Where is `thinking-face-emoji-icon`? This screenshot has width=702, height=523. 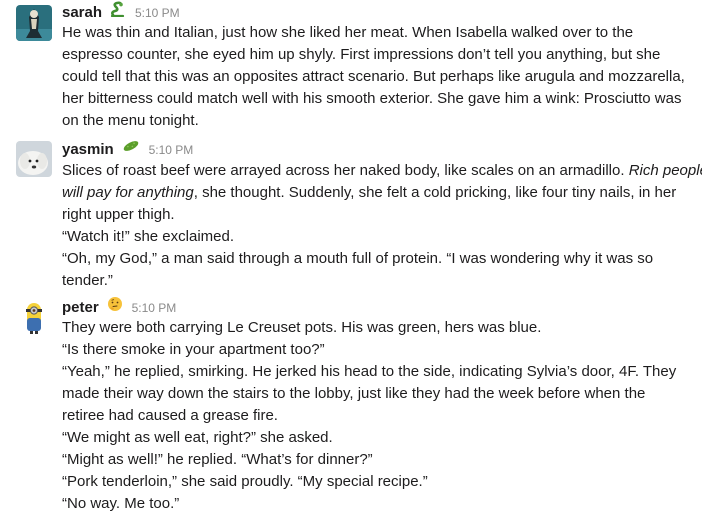 thinking-face-emoji-icon is located at coordinates (115, 307).